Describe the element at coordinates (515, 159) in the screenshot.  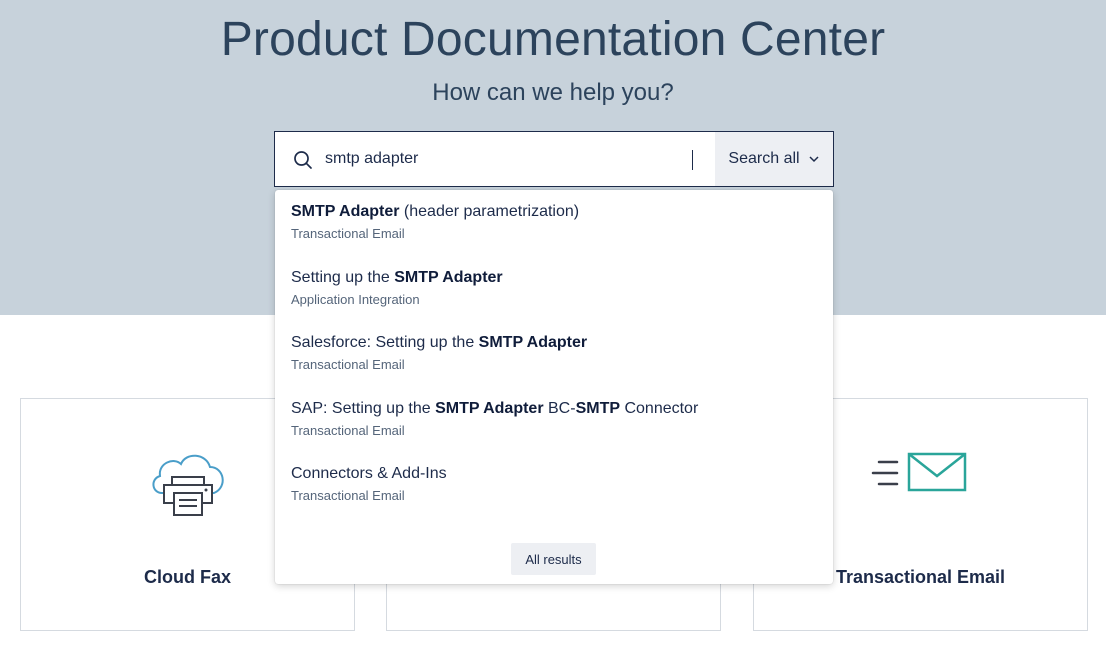
I see `search-input` at that location.